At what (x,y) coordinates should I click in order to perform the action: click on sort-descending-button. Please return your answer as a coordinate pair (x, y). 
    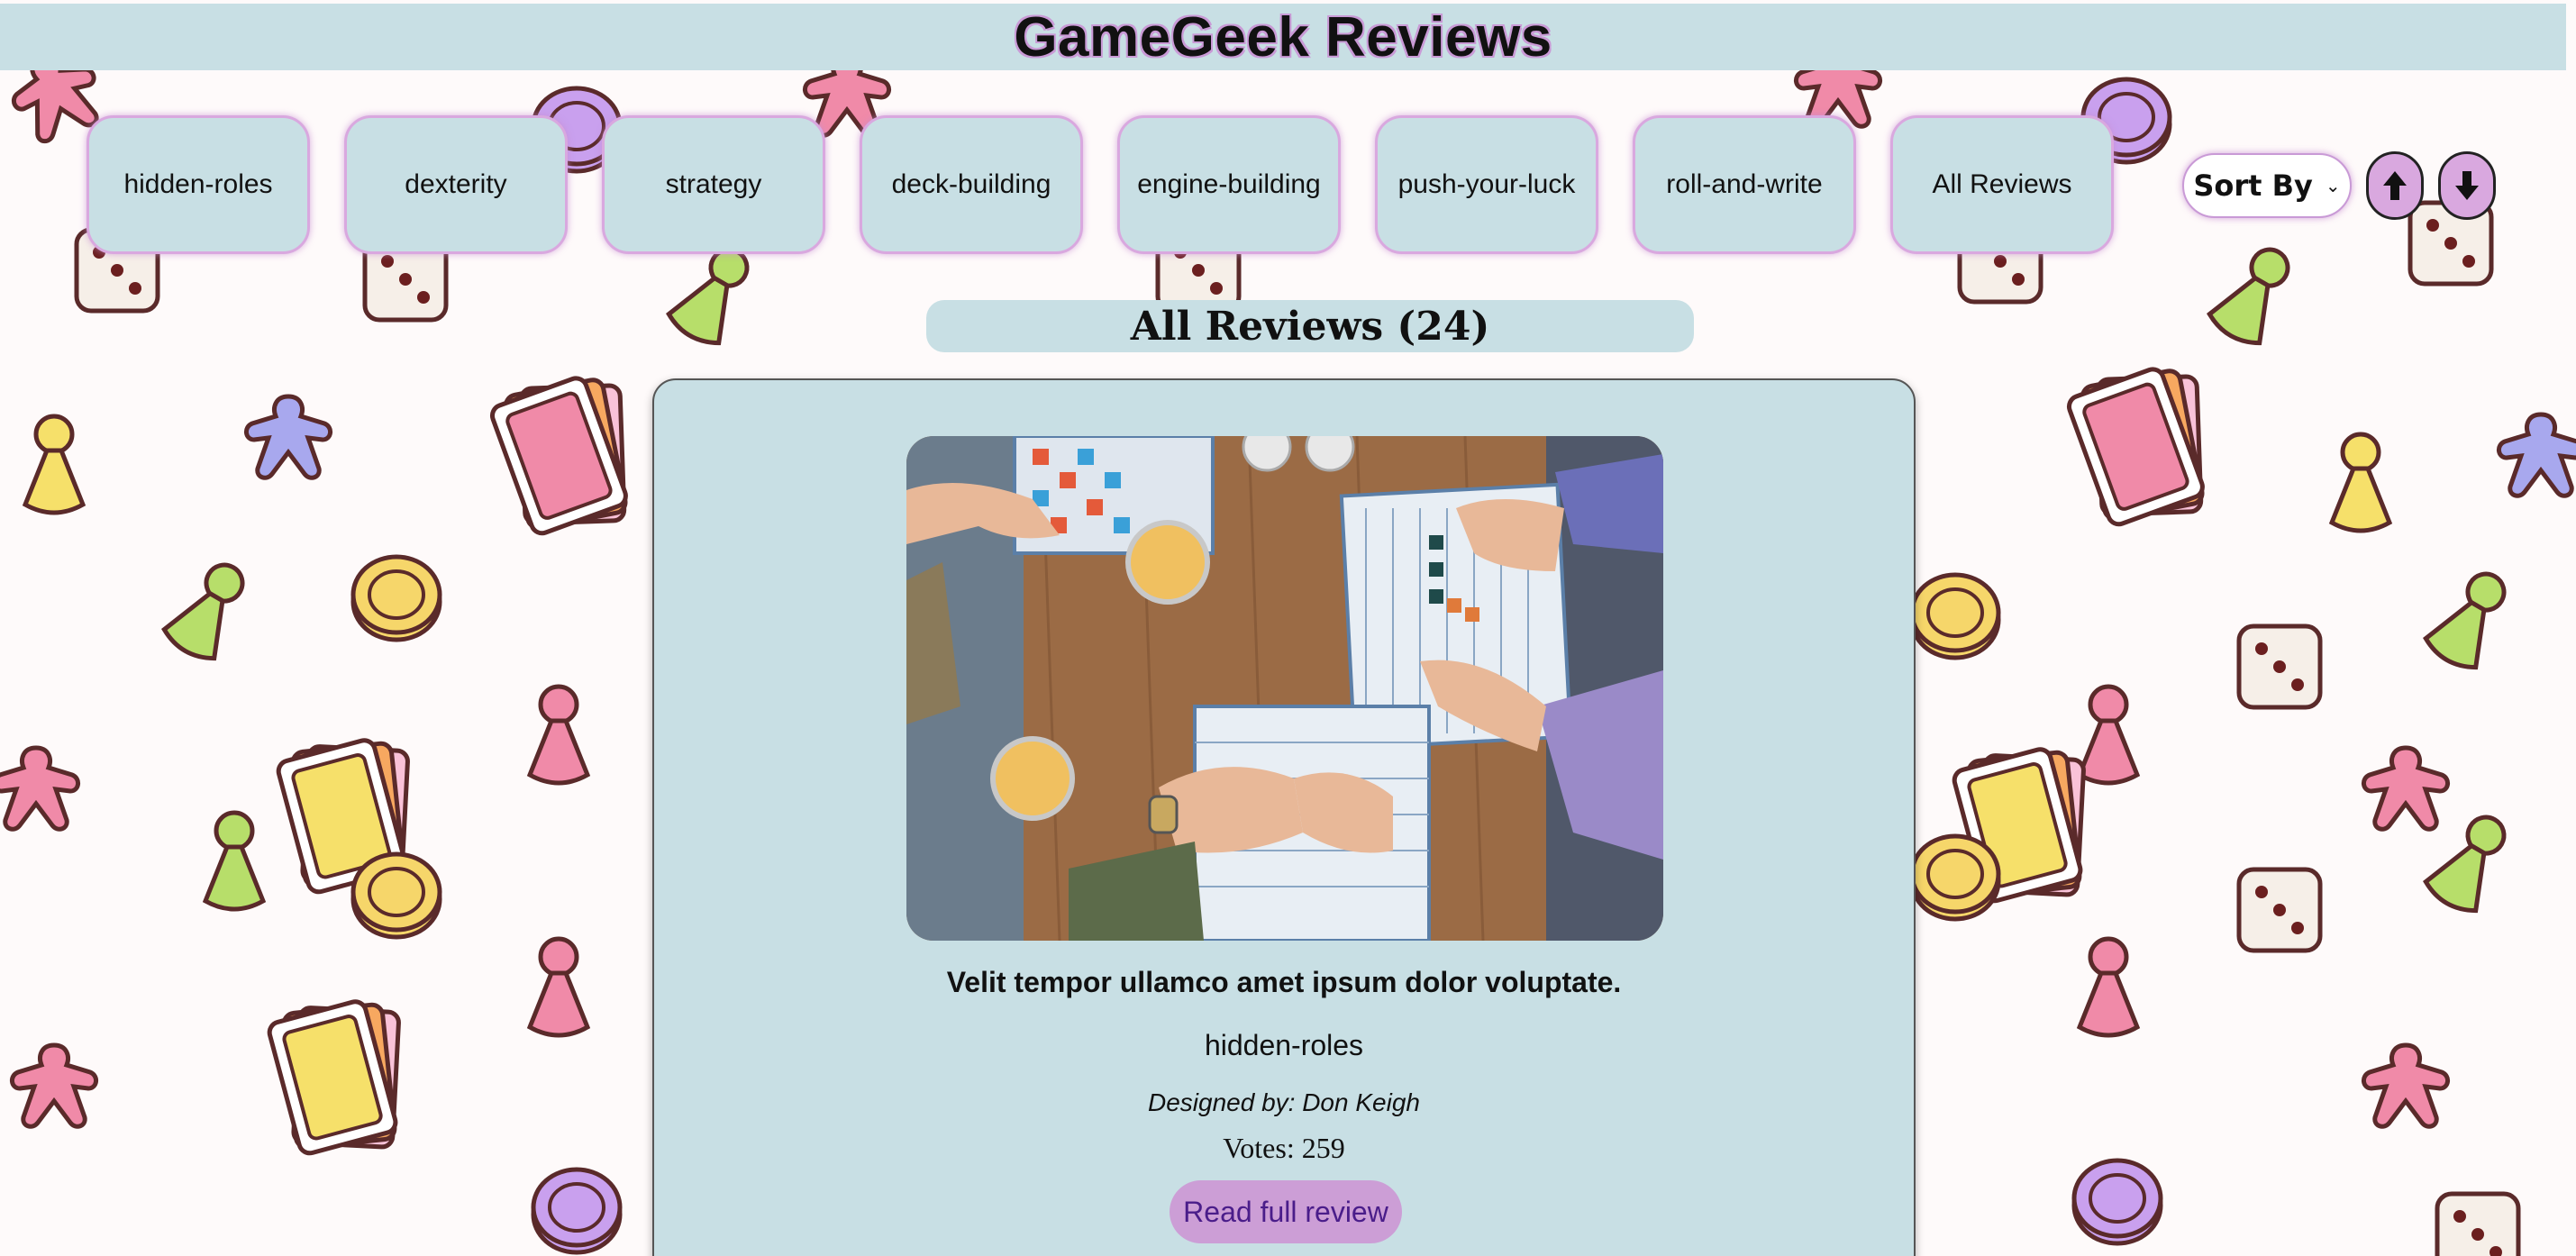
    Looking at the image, I should click on (2467, 185).